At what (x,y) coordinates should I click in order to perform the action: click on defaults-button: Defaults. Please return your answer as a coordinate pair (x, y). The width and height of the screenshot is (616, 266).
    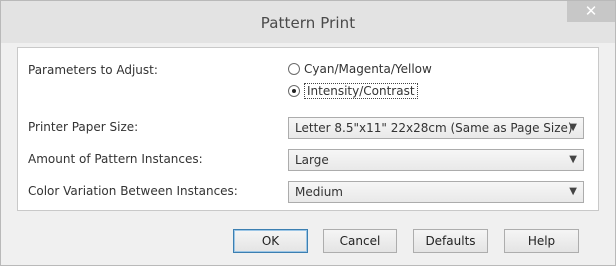
    Looking at the image, I should click on (450, 241).